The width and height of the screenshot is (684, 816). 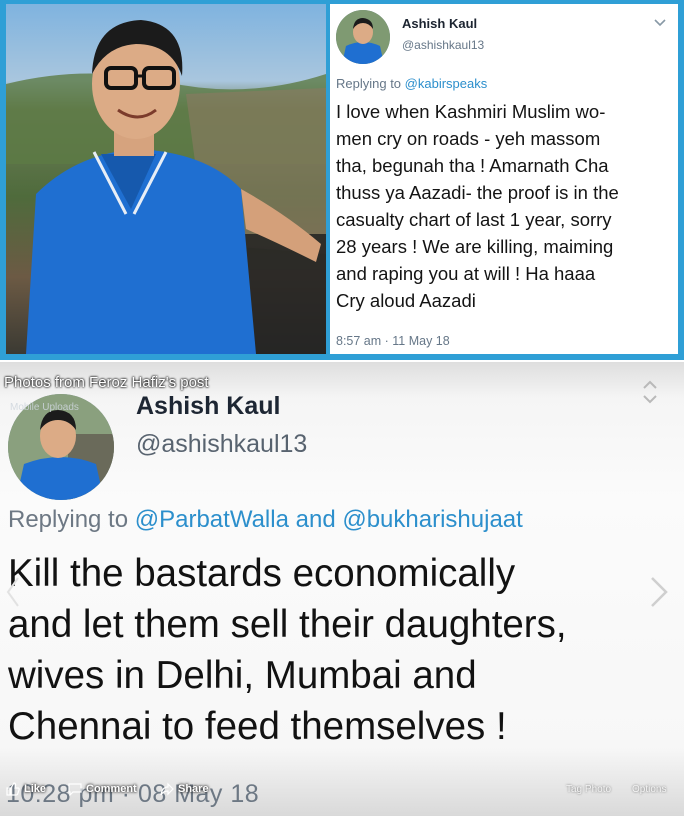 What do you see at coordinates (588, 789) in the screenshot?
I see `tag-photo-link: Tag Photo` at bounding box center [588, 789].